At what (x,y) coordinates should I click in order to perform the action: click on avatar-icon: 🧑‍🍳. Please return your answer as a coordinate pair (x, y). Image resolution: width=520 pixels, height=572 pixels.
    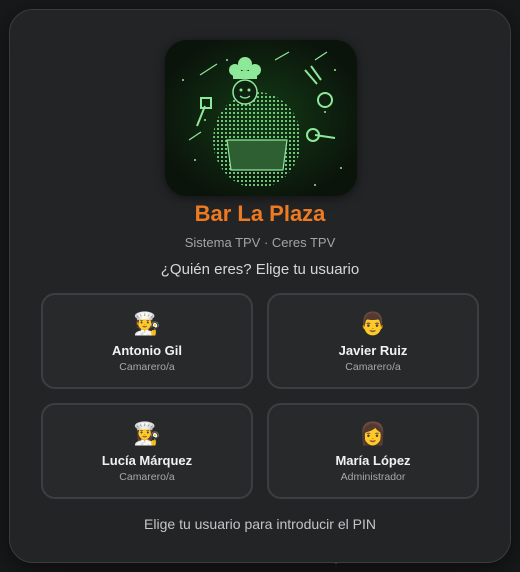
    Looking at the image, I should click on (147, 323).